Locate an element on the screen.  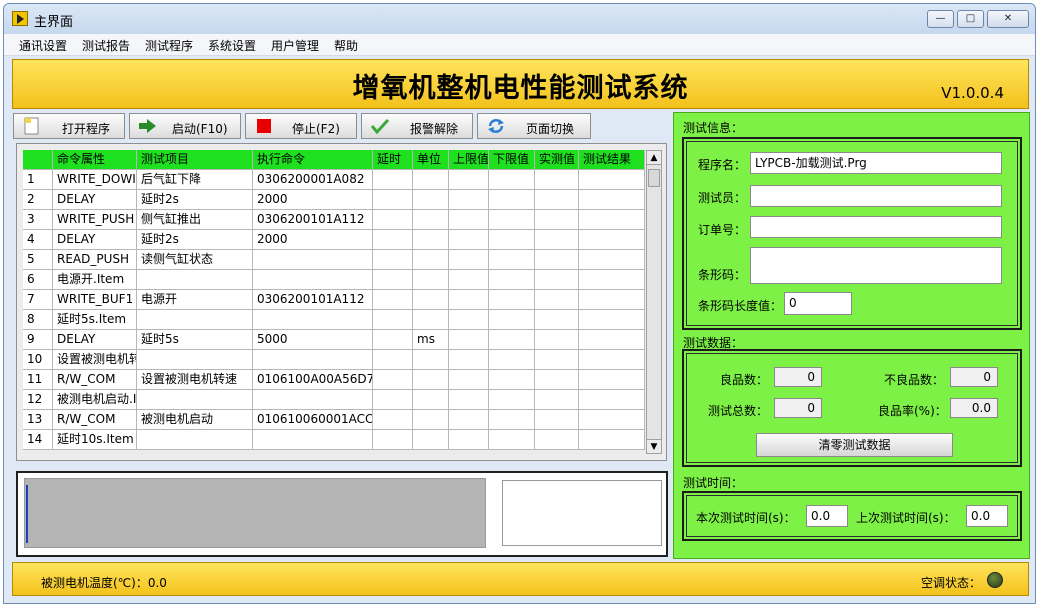
minimize-button: — is located at coordinates (940, 19).